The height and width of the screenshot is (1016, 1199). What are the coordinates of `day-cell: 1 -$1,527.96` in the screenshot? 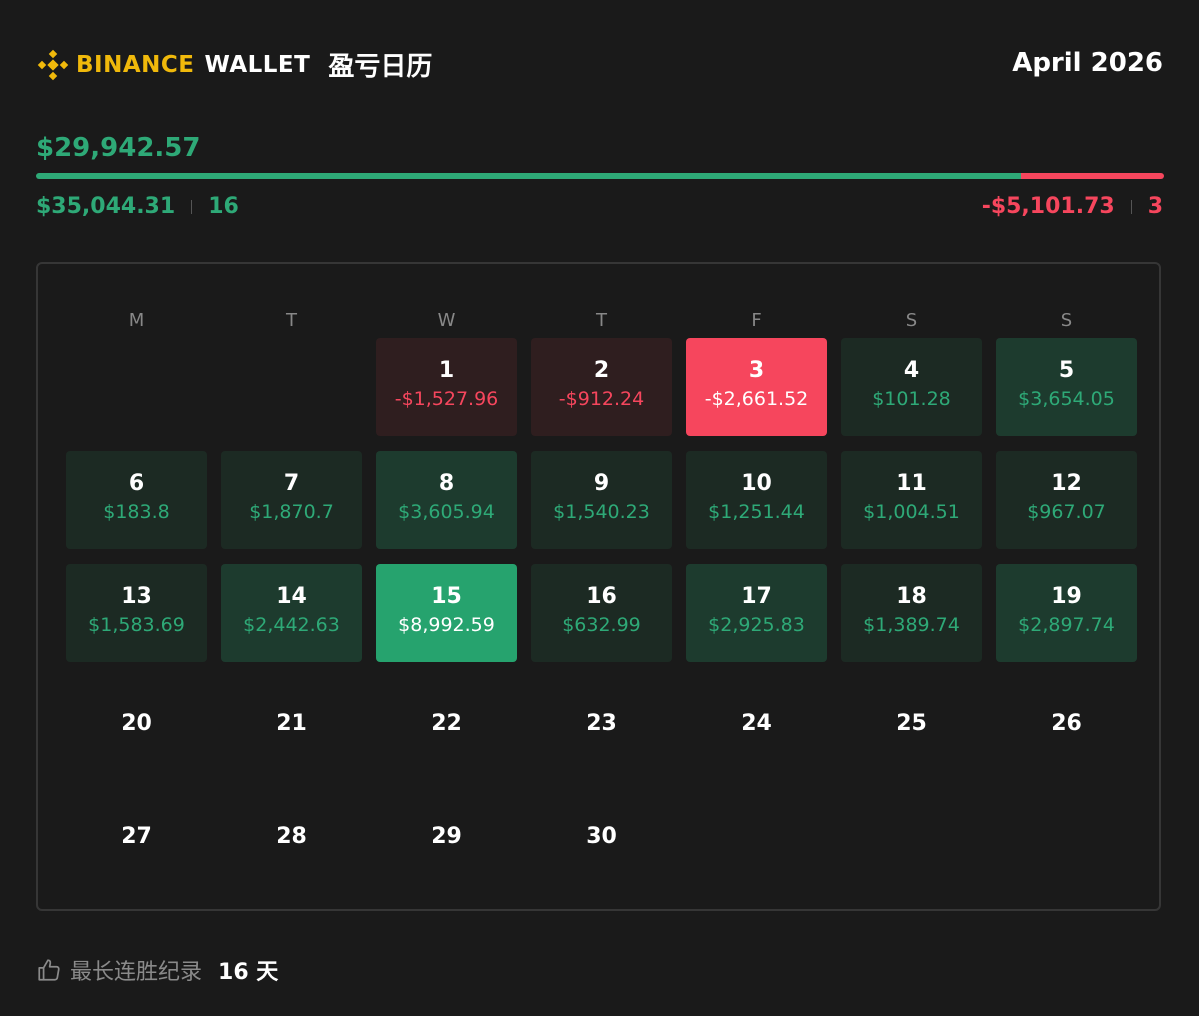 It's located at (446, 387).